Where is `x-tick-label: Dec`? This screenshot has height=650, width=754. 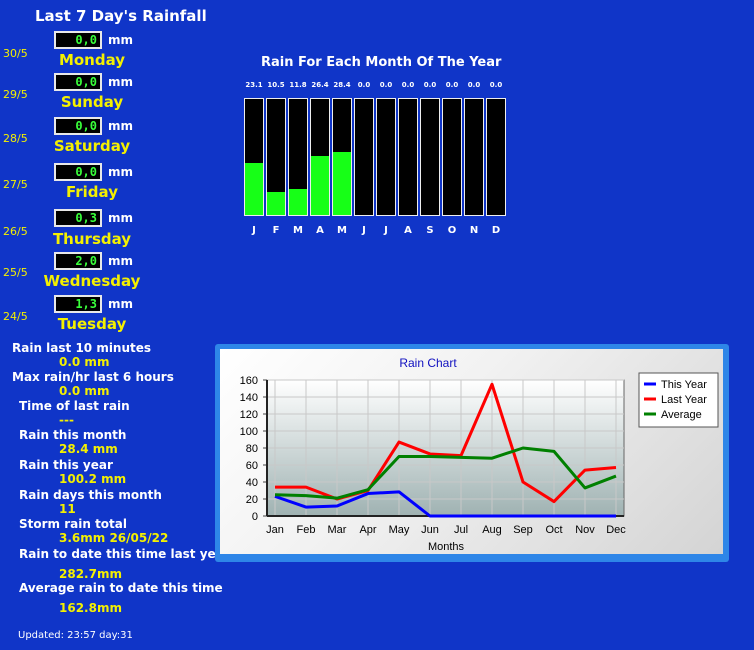 x-tick-label: Dec is located at coordinates (616, 530).